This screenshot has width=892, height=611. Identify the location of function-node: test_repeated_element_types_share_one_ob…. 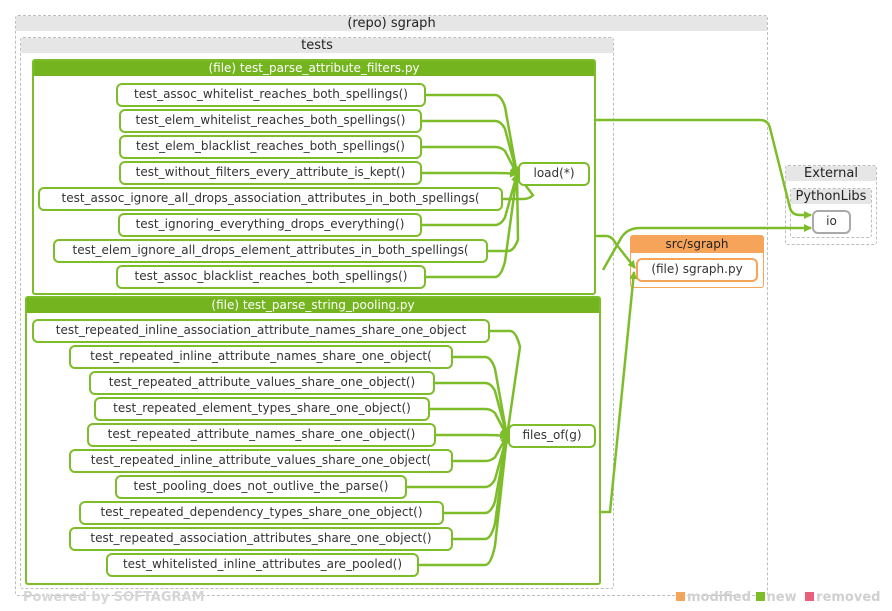
(262, 409).